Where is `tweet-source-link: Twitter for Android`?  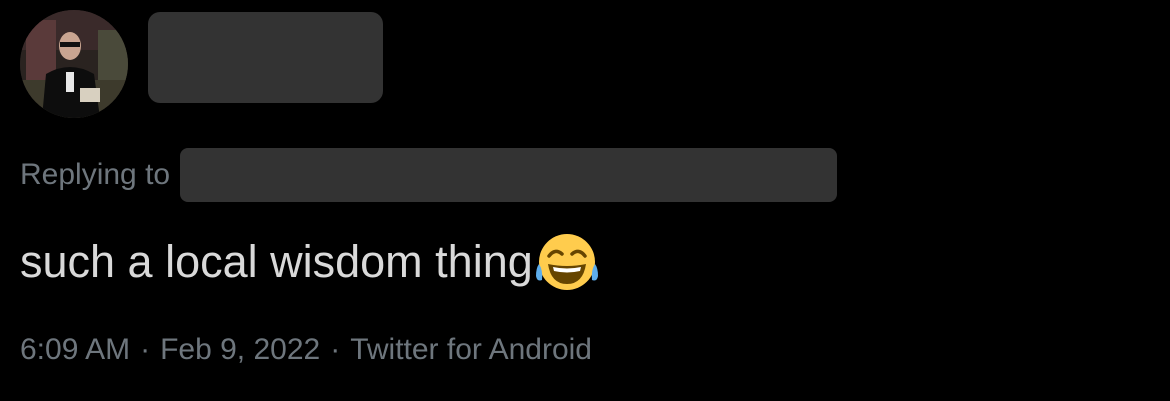 tweet-source-link: Twitter for Android is located at coordinates (471, 350).